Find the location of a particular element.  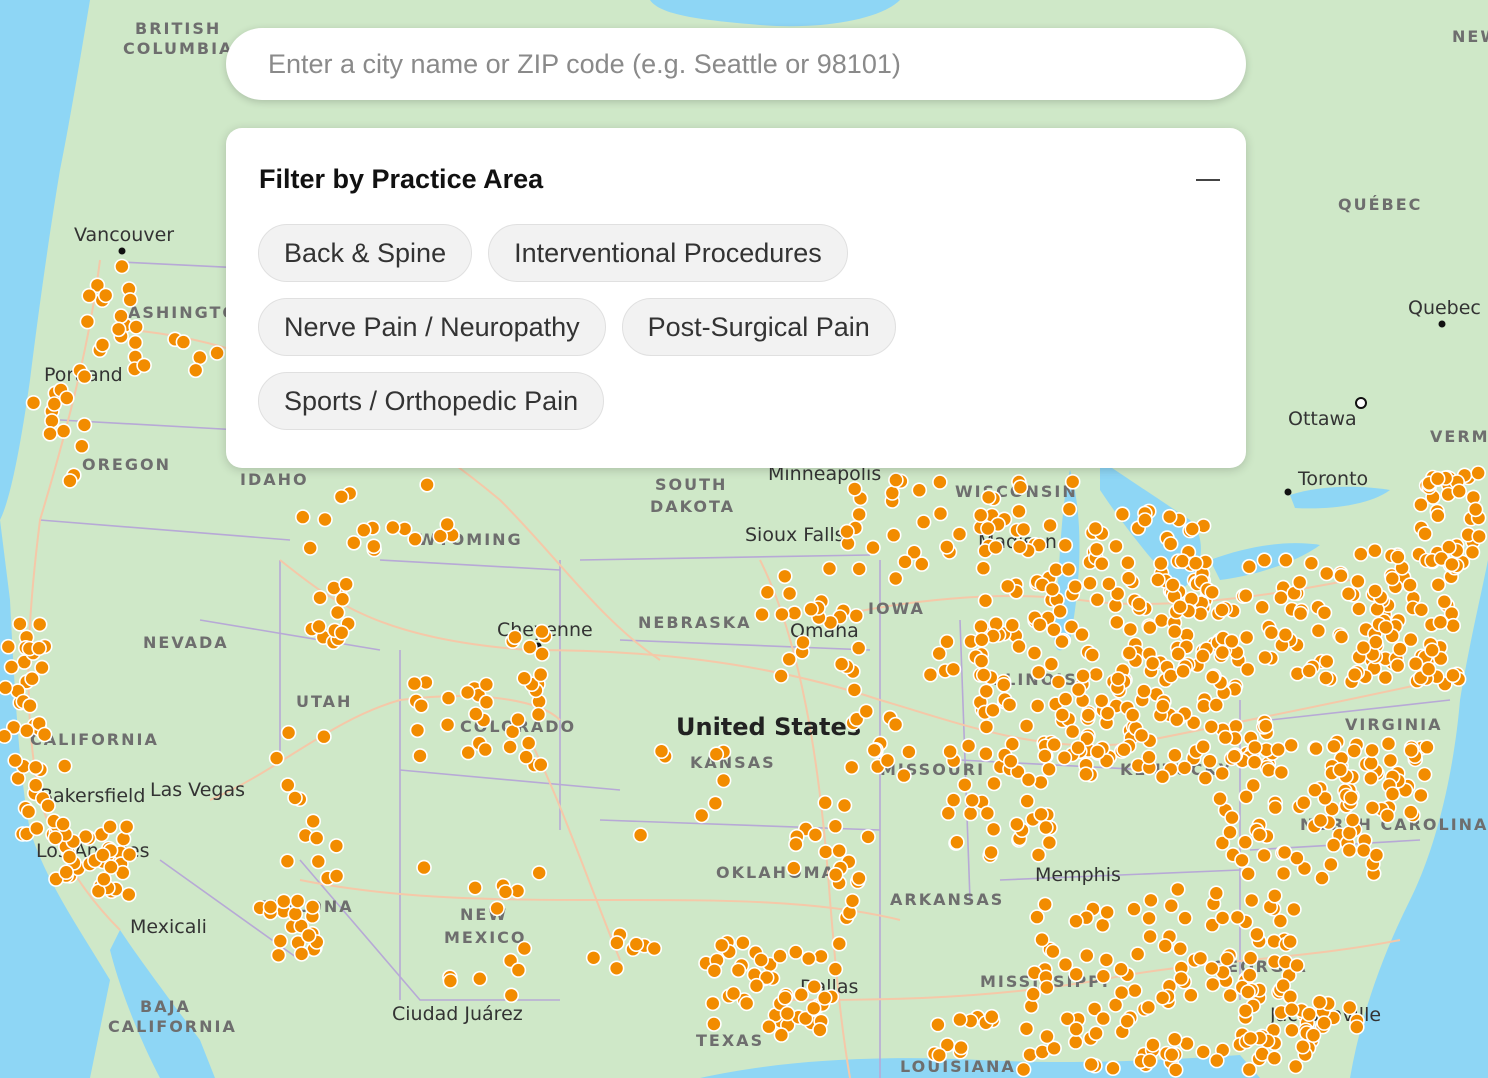

filter-chip-sports-orthopedic-pain: Sports / Orthopedic Pain is located at coordinates (431, 401).